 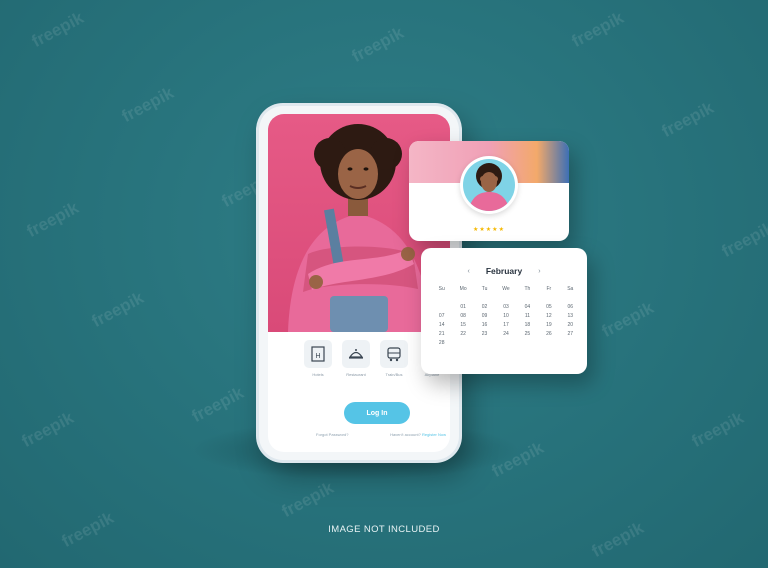 What do you see at coordinates (570, 307) in the screenshot?
I see `calendar-day: 06` at bounding box center [570, 307].